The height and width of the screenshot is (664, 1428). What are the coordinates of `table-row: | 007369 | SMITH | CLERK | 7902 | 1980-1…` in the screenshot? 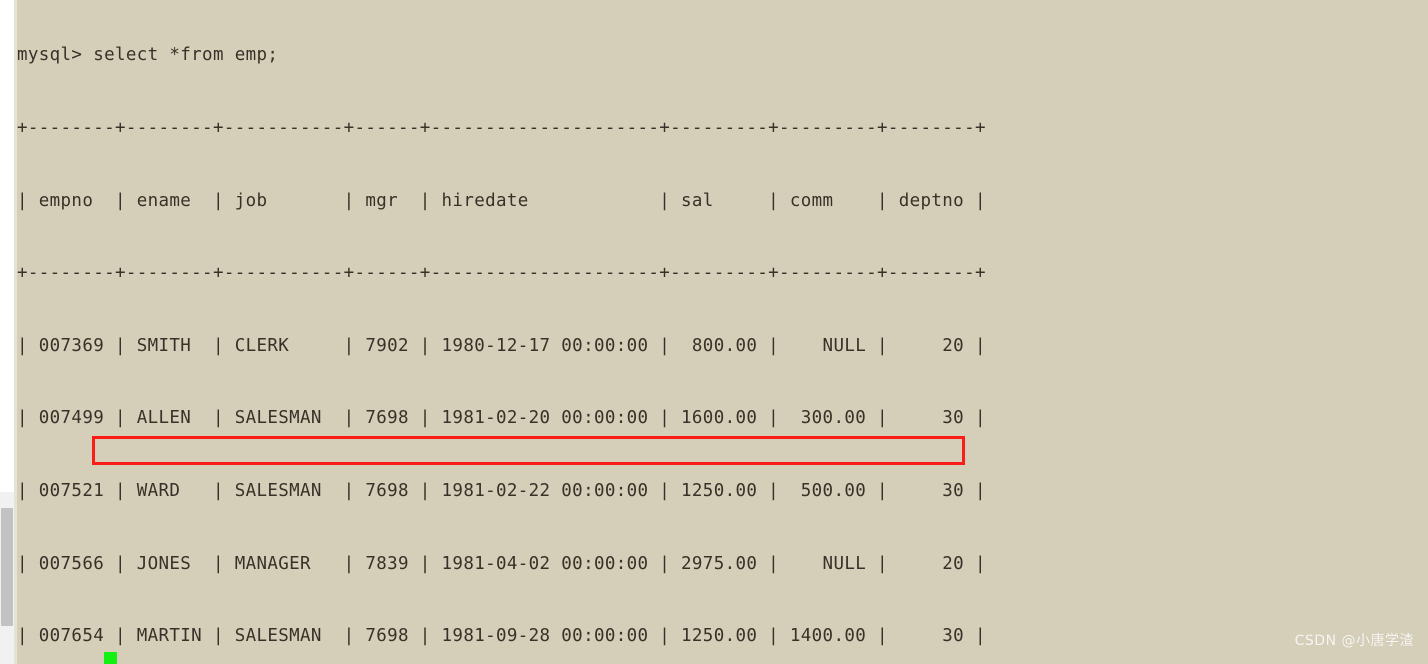 It's located at (501, 345).